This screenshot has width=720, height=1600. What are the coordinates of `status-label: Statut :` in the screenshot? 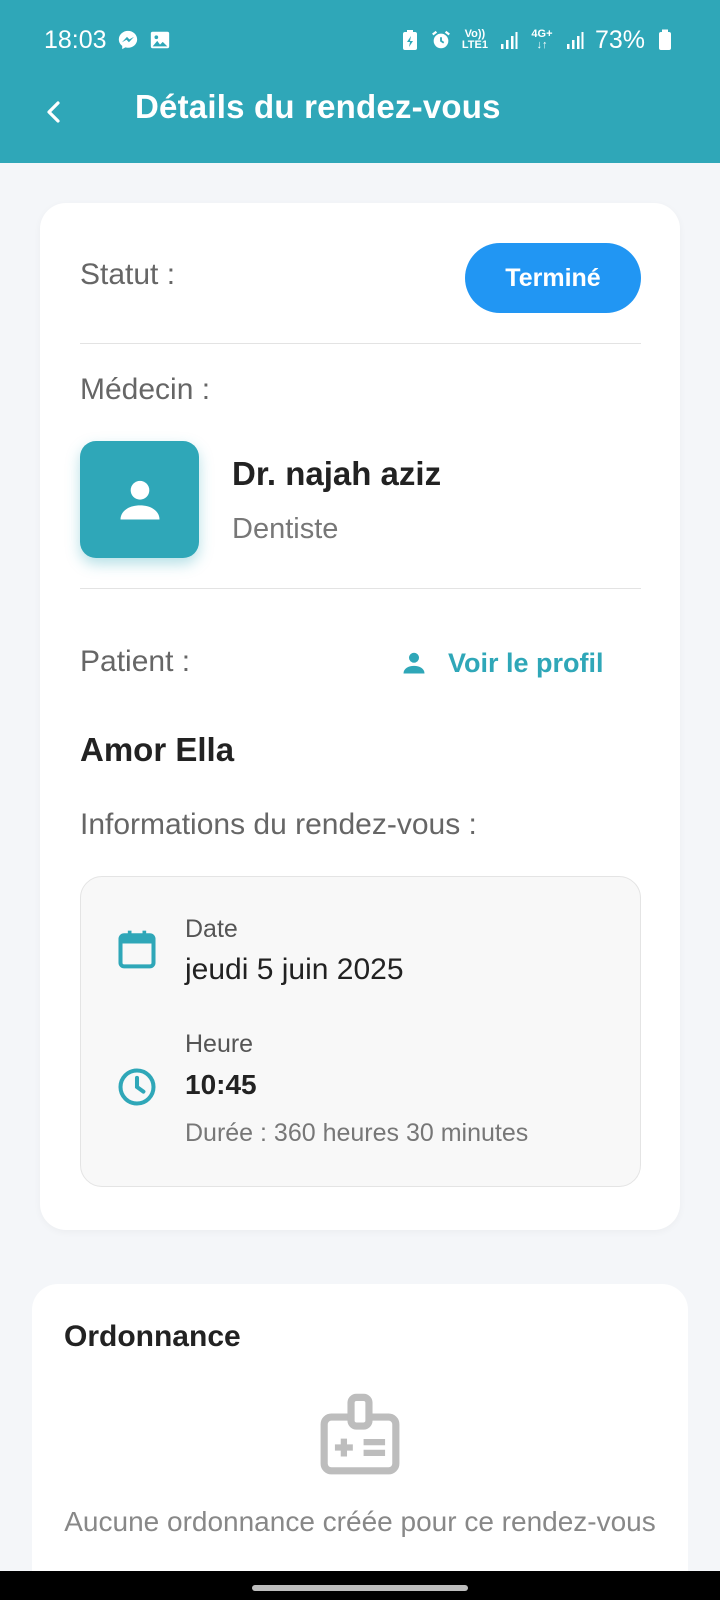 It's located at (128, 274).